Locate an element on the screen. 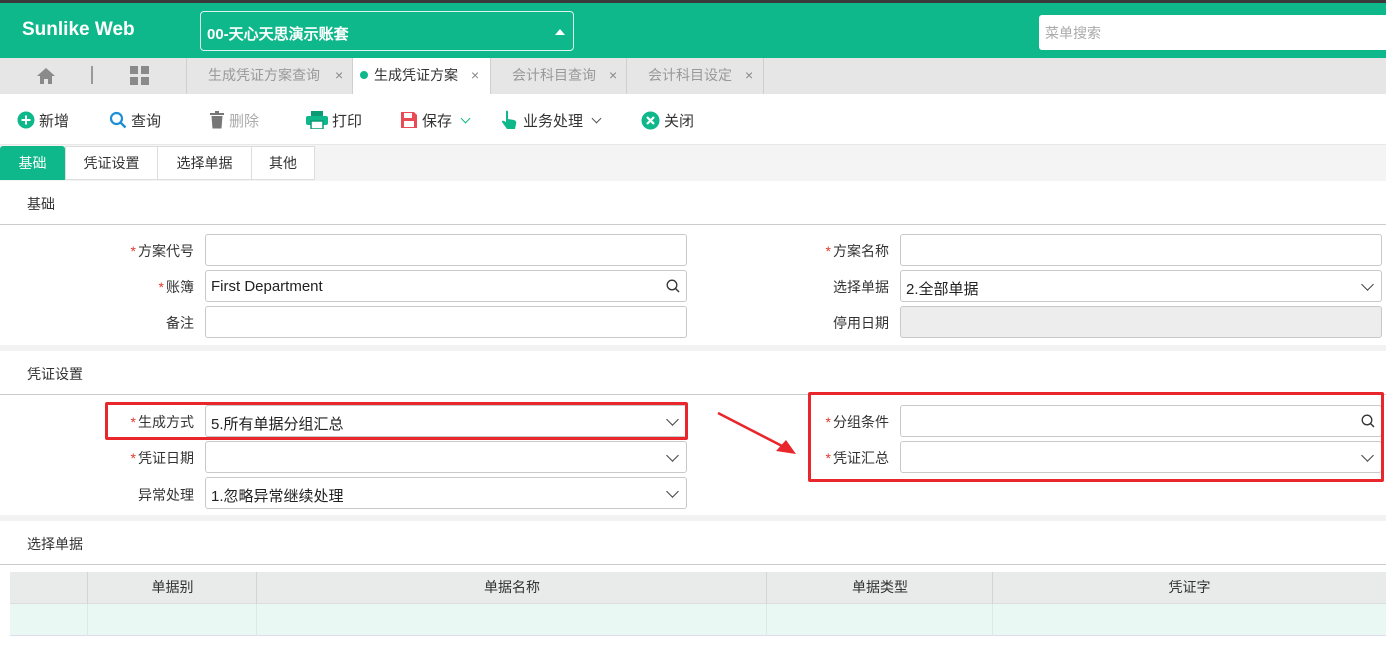 The height and width of the screenshot is (650, 1386). table-row is located at coordinates (698, 620).